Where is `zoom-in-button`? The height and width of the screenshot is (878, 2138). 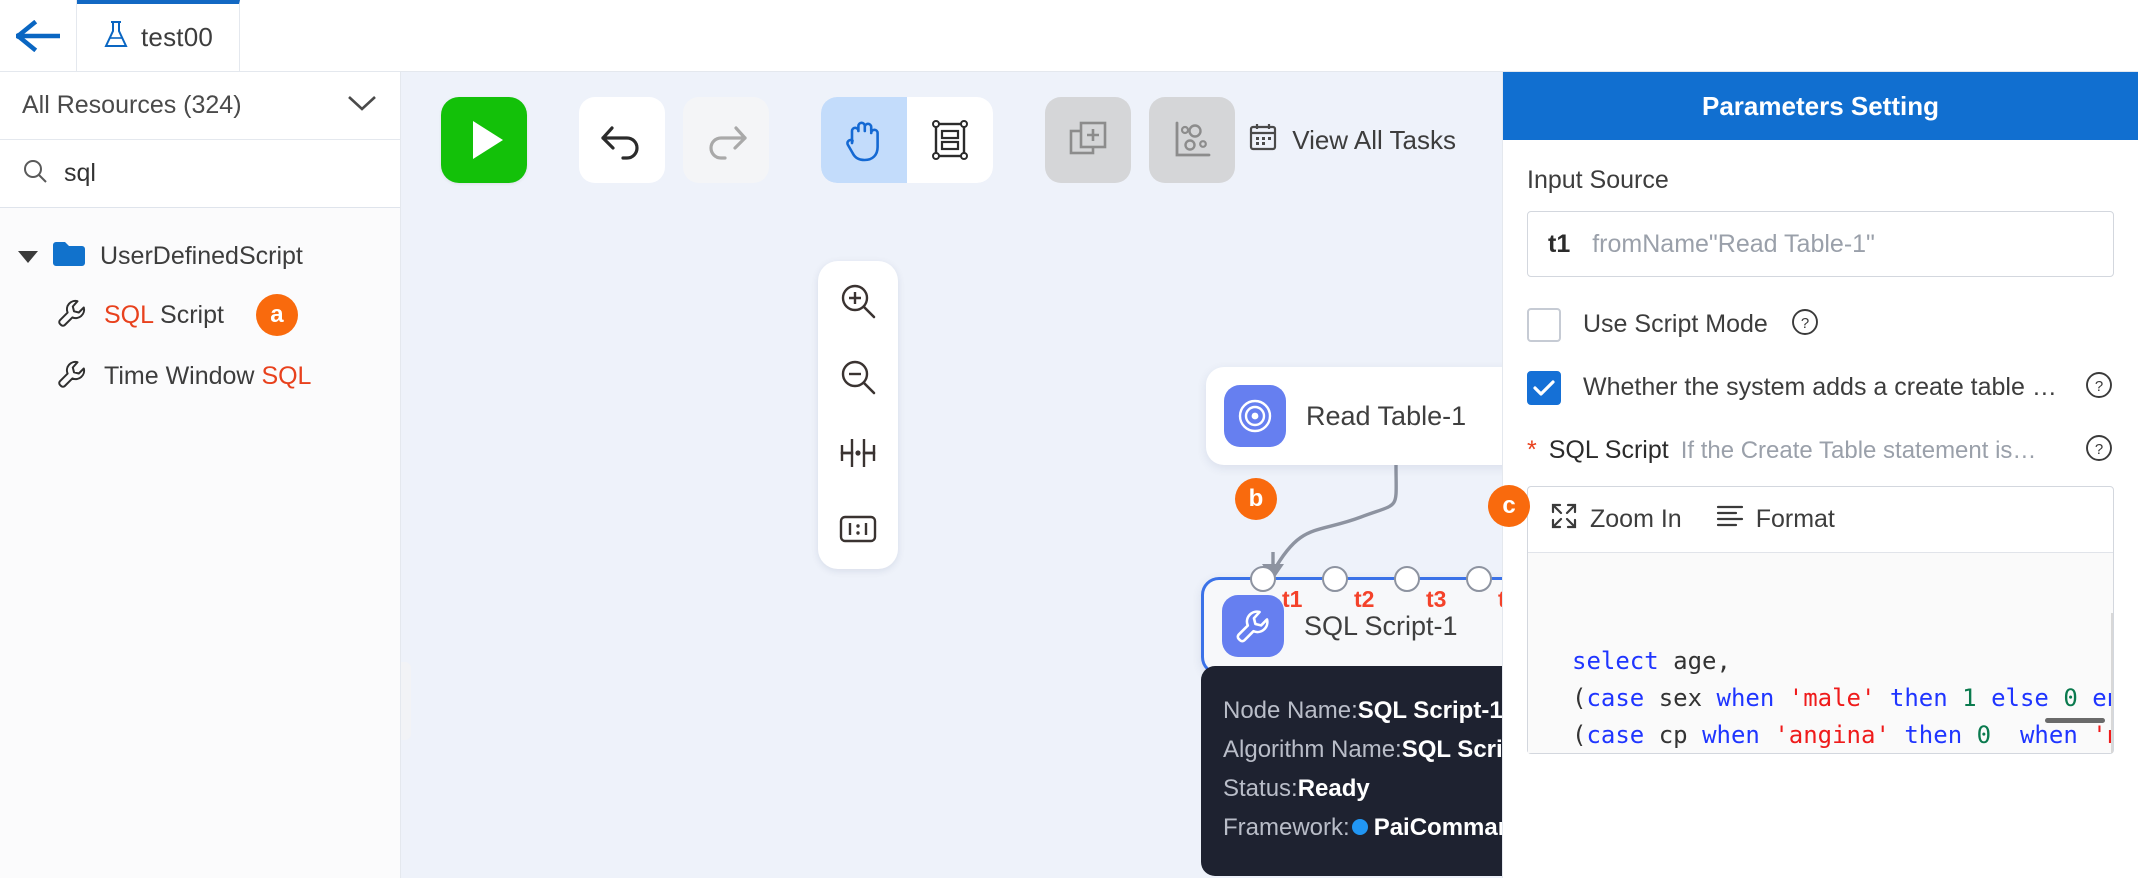 zoom-in-button is located at coordinates (858, 301).